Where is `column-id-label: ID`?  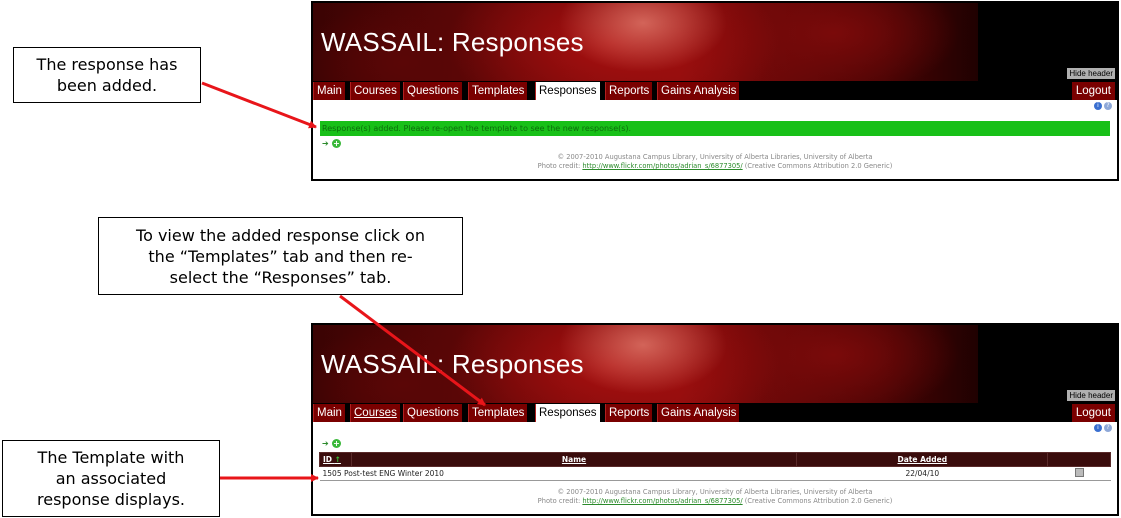 column-id-label: ID is located at coordinates (328, 459).